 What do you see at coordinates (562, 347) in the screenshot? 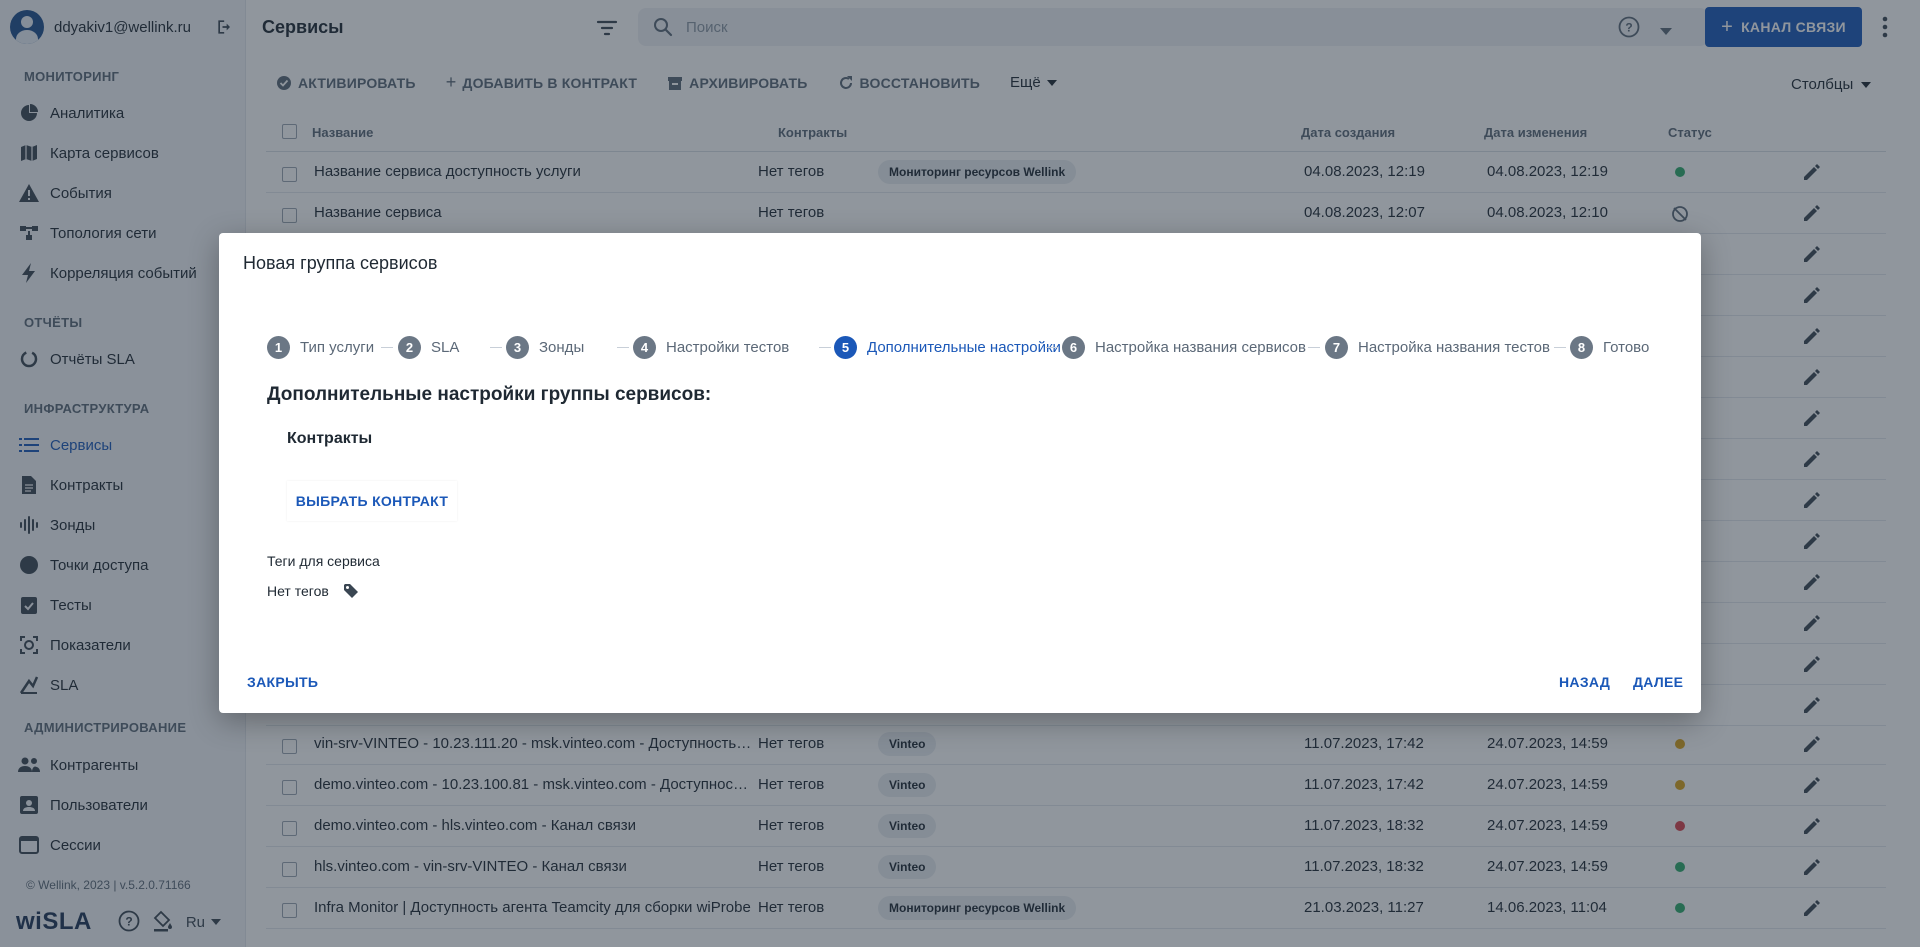
I see `step-label: Зонды` at bounding box center [562, 347].